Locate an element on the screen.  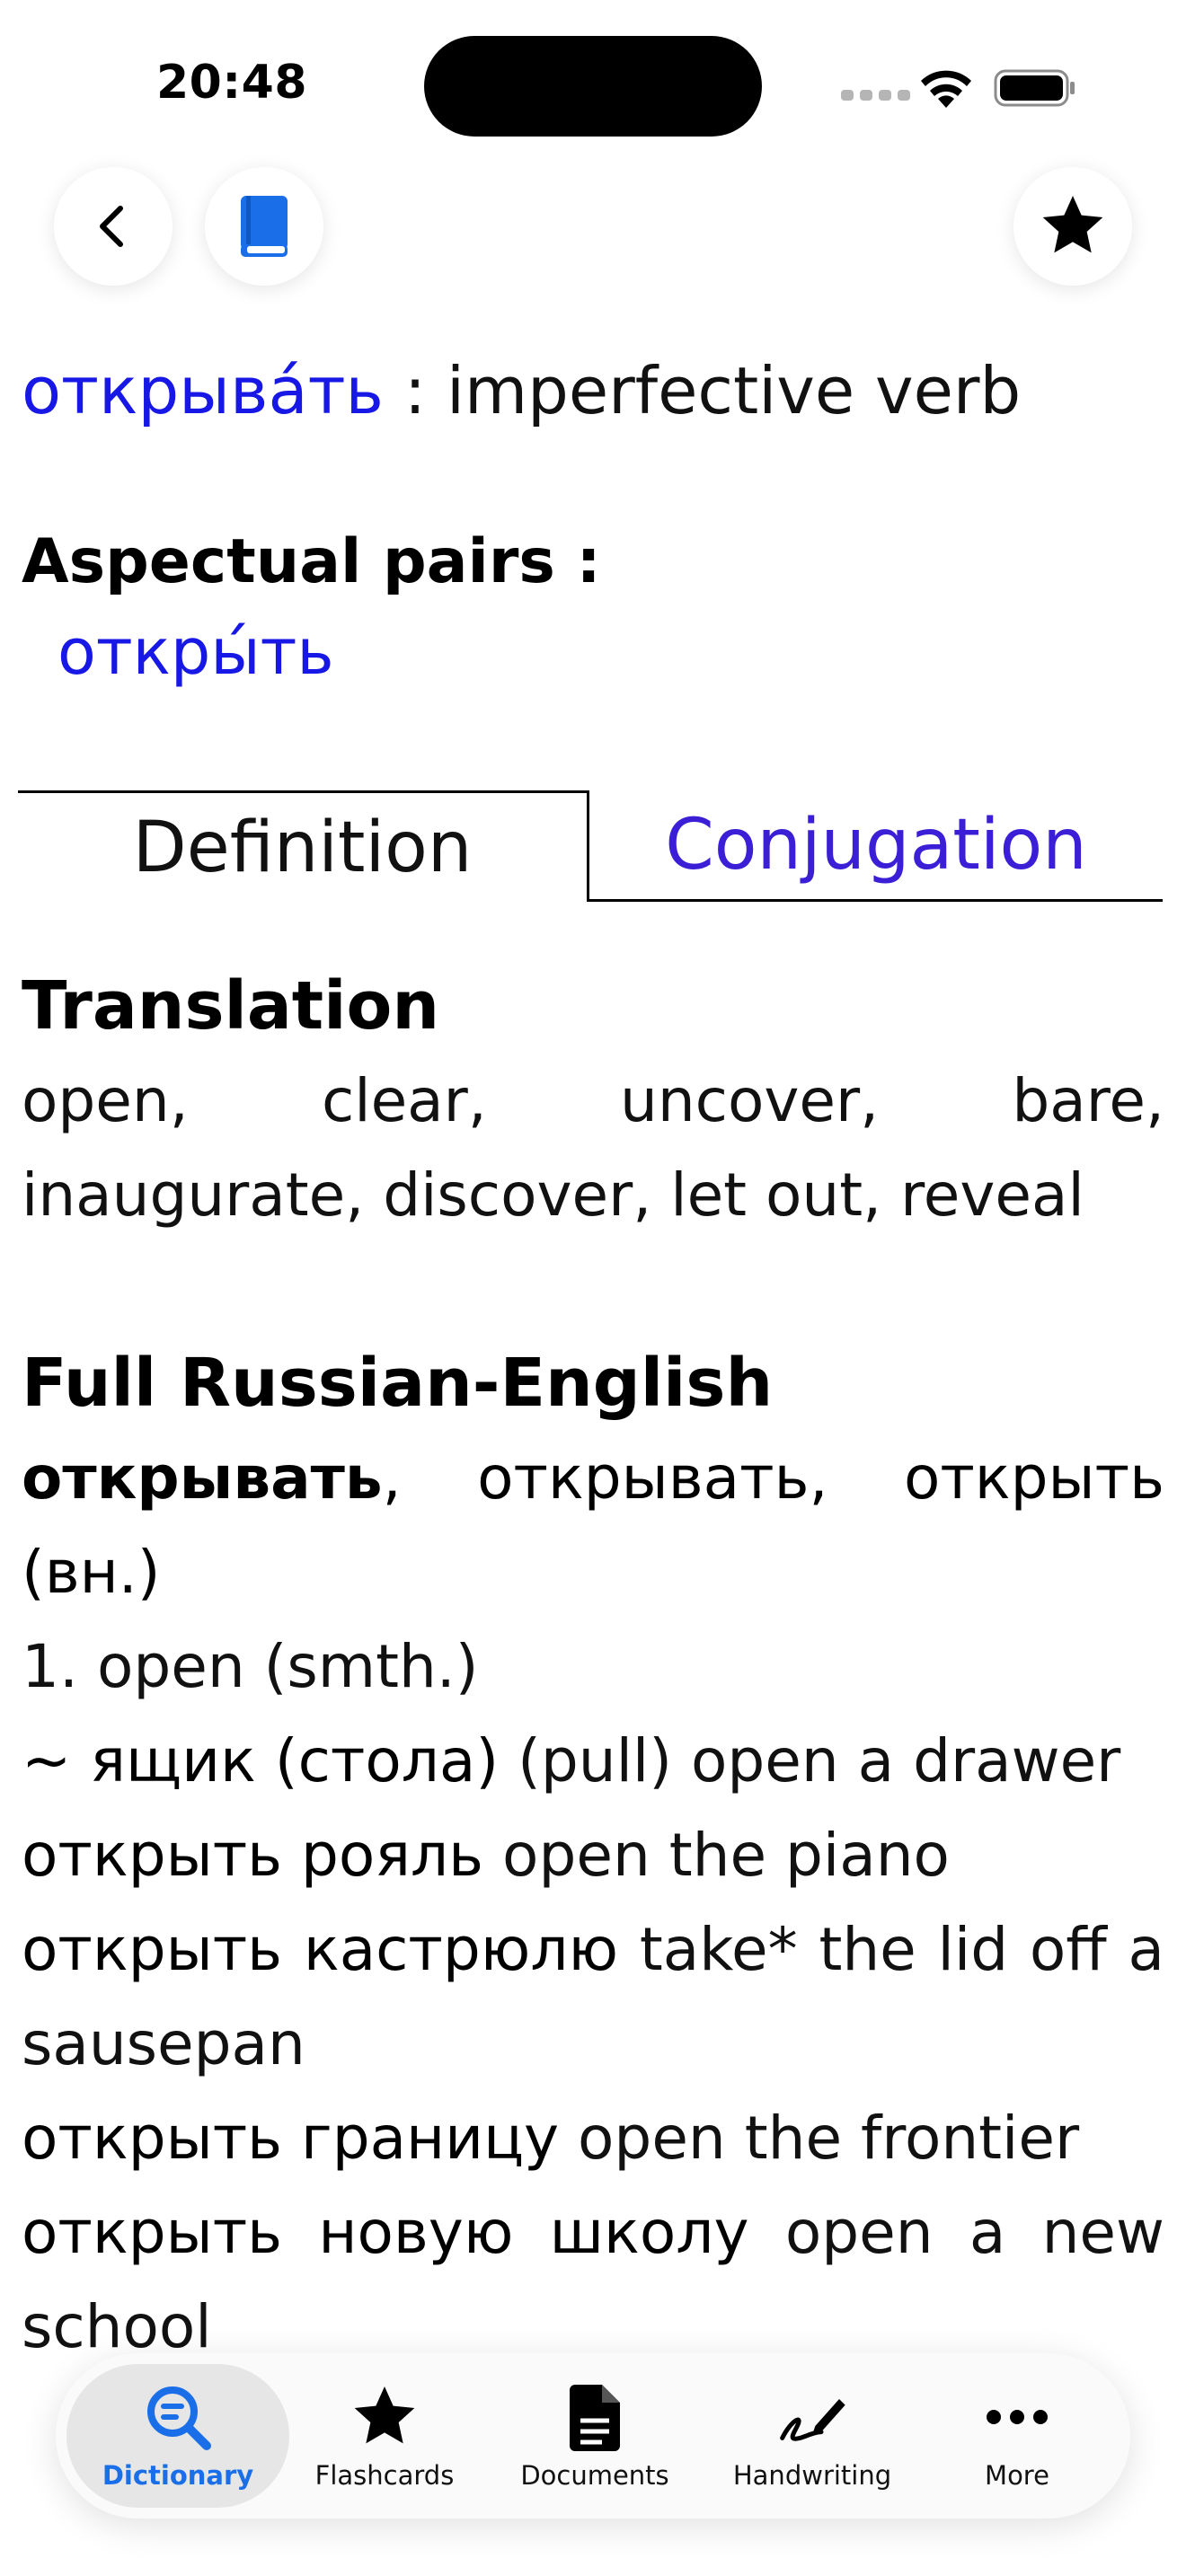
example-row: открыть границу open the frontier is located at coordinates (593, 2138).